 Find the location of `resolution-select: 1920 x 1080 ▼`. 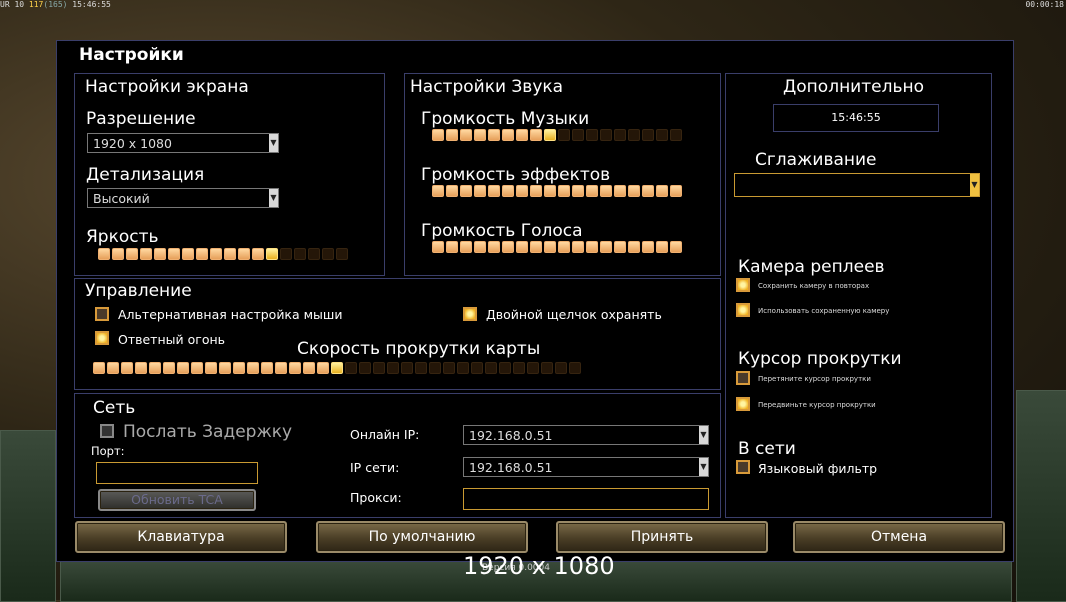

resolution-select: 1920 x 1080 ▼ is located at coordinates (183, 143).